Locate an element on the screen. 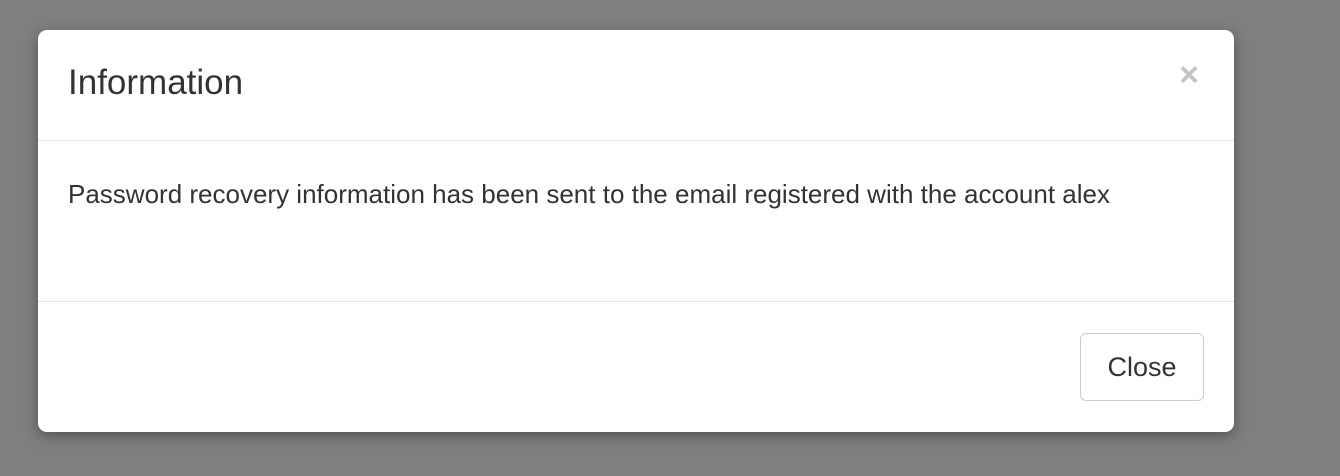 The height and width of the screenshot is (476, 1340). dialog-title: Information is located at coordinates (156, 82).